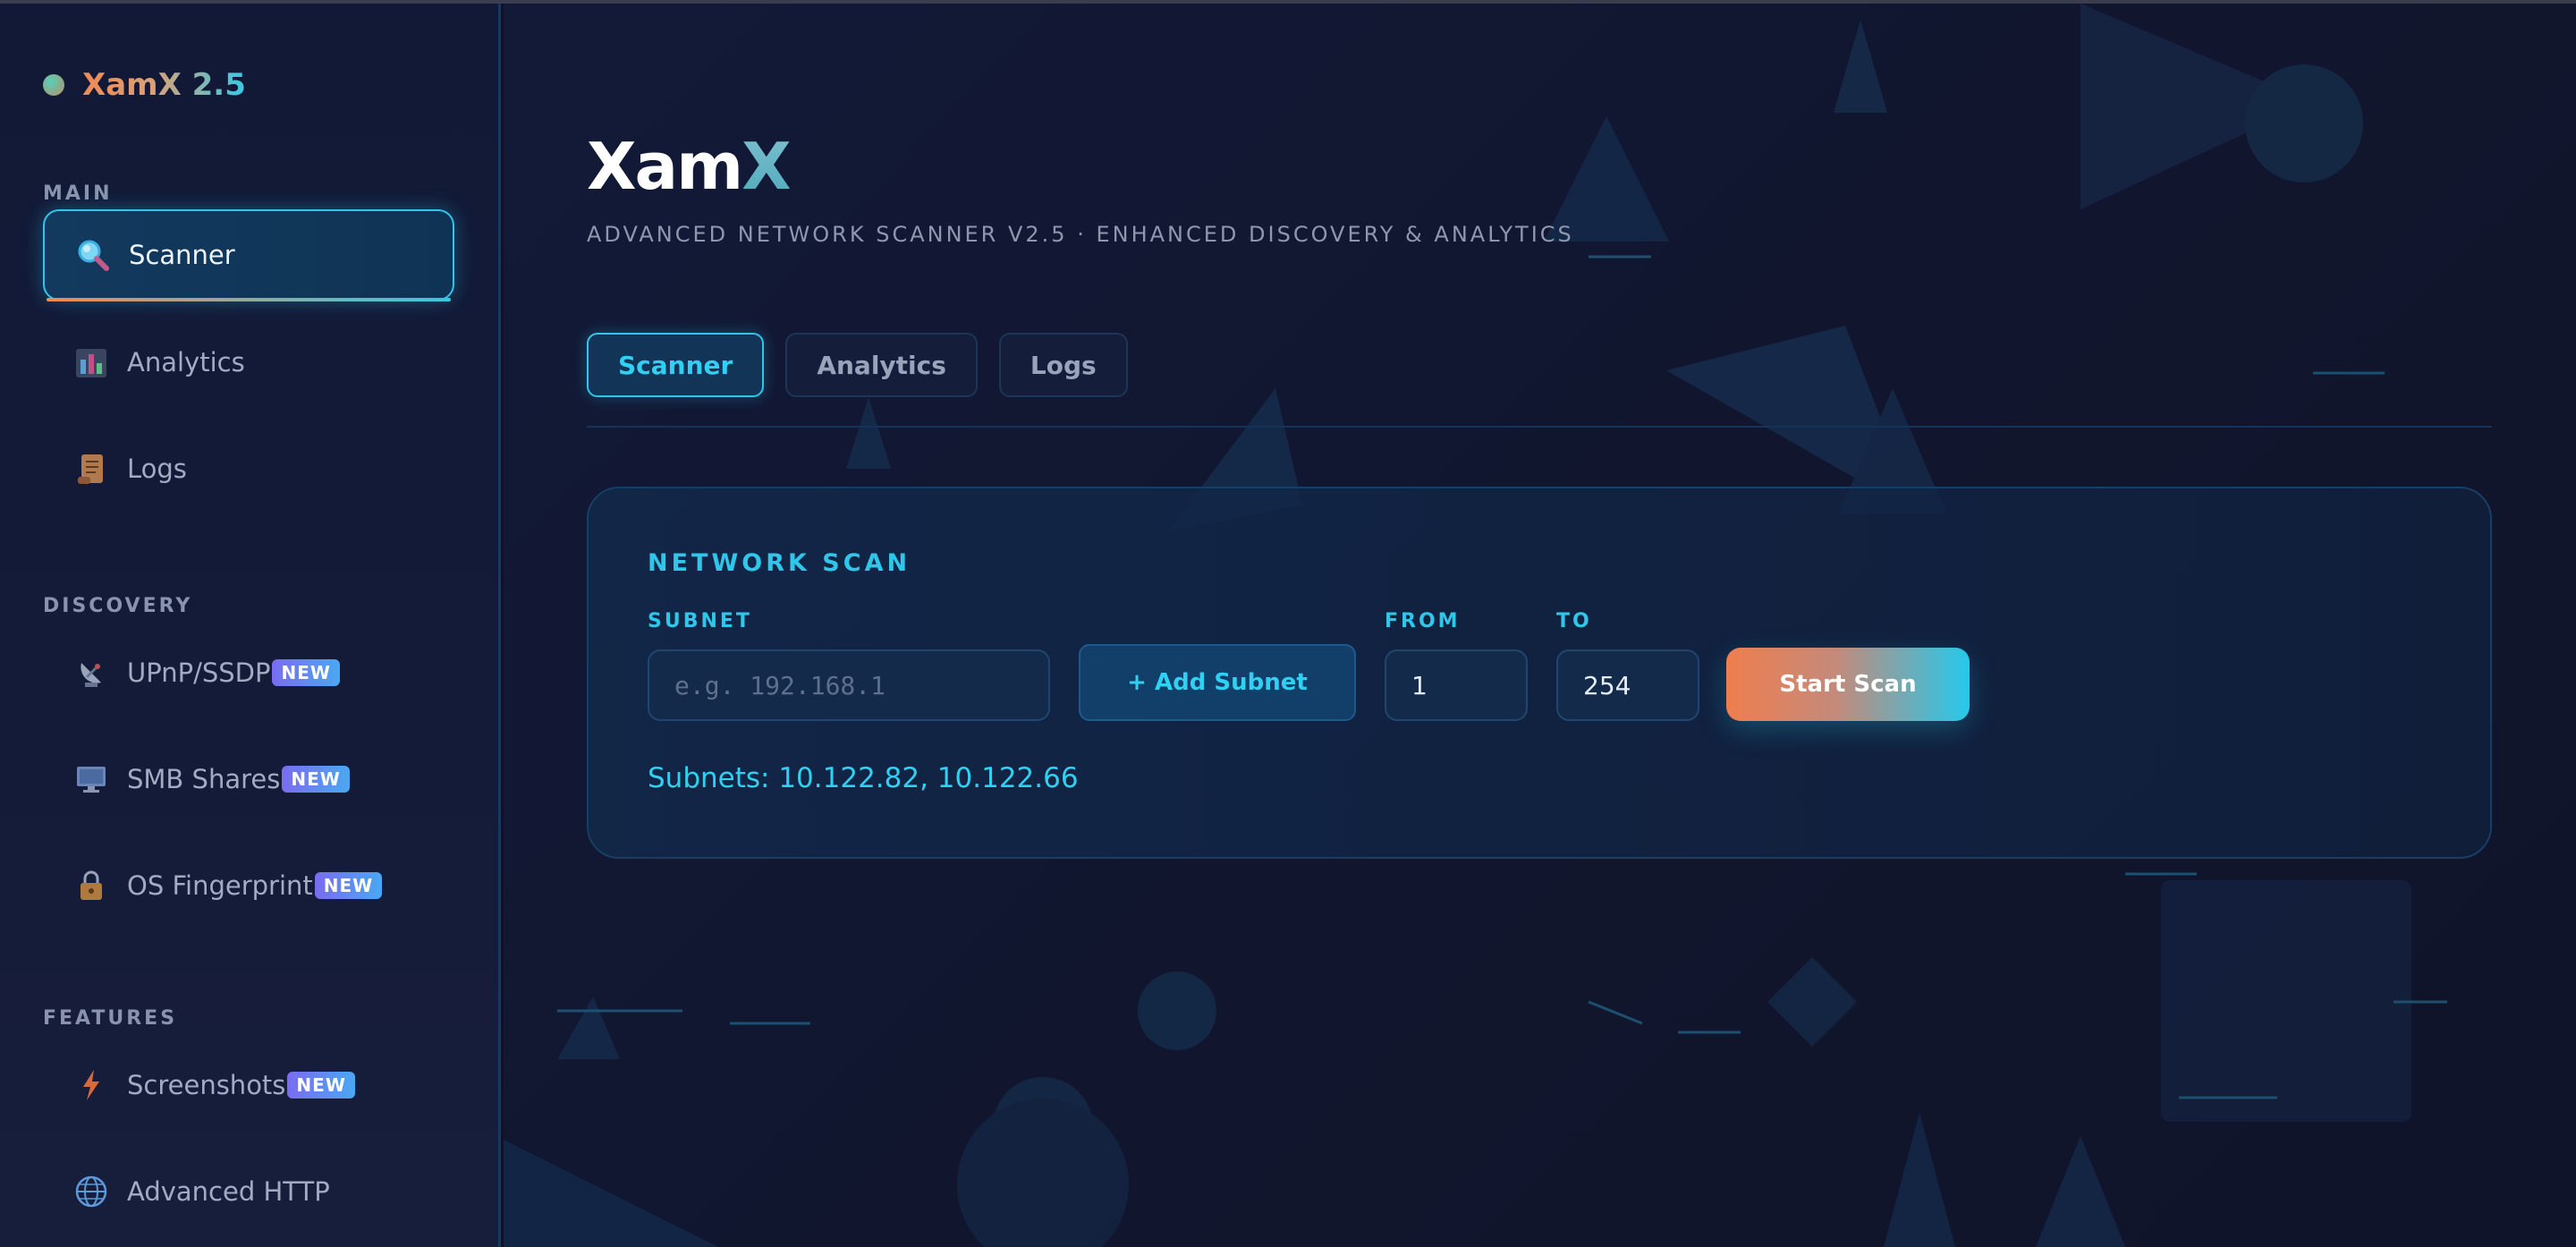  Describe the element at coordinates (110, 1018) in the screenshot. I see `section-label-features: FEATURES` at that location.